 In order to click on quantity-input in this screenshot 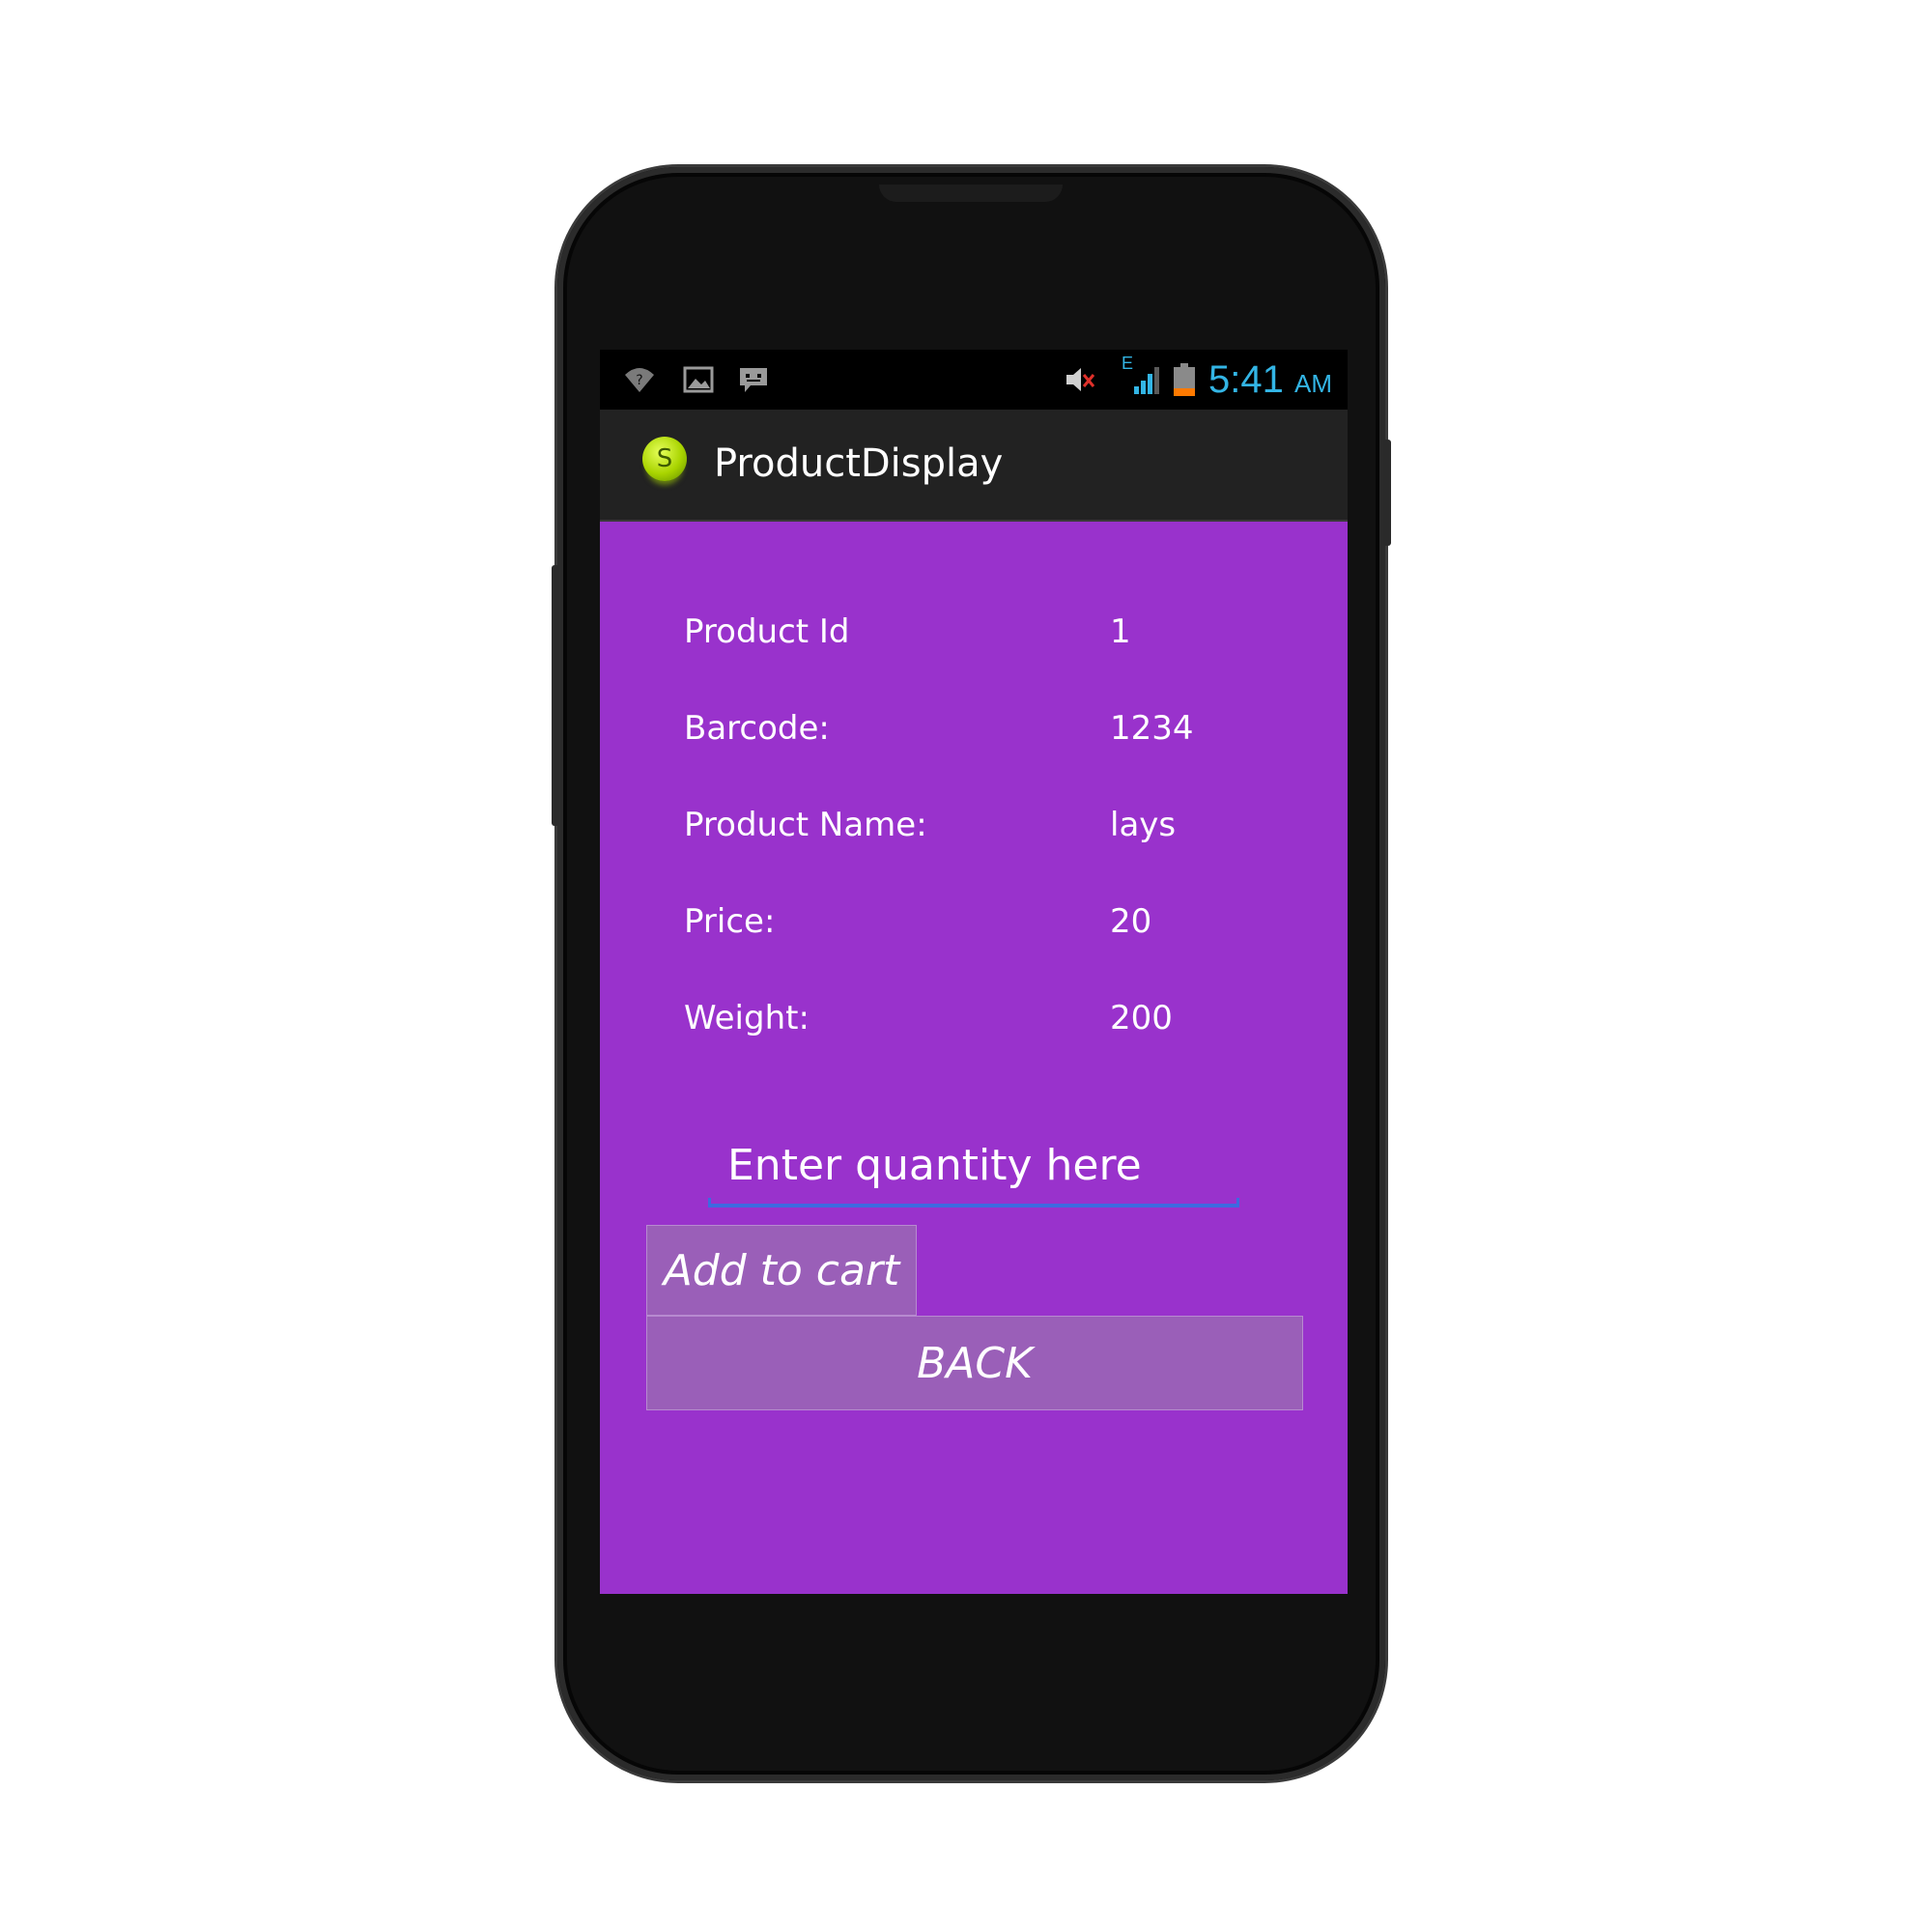, I will do `click(983, 1165)`.